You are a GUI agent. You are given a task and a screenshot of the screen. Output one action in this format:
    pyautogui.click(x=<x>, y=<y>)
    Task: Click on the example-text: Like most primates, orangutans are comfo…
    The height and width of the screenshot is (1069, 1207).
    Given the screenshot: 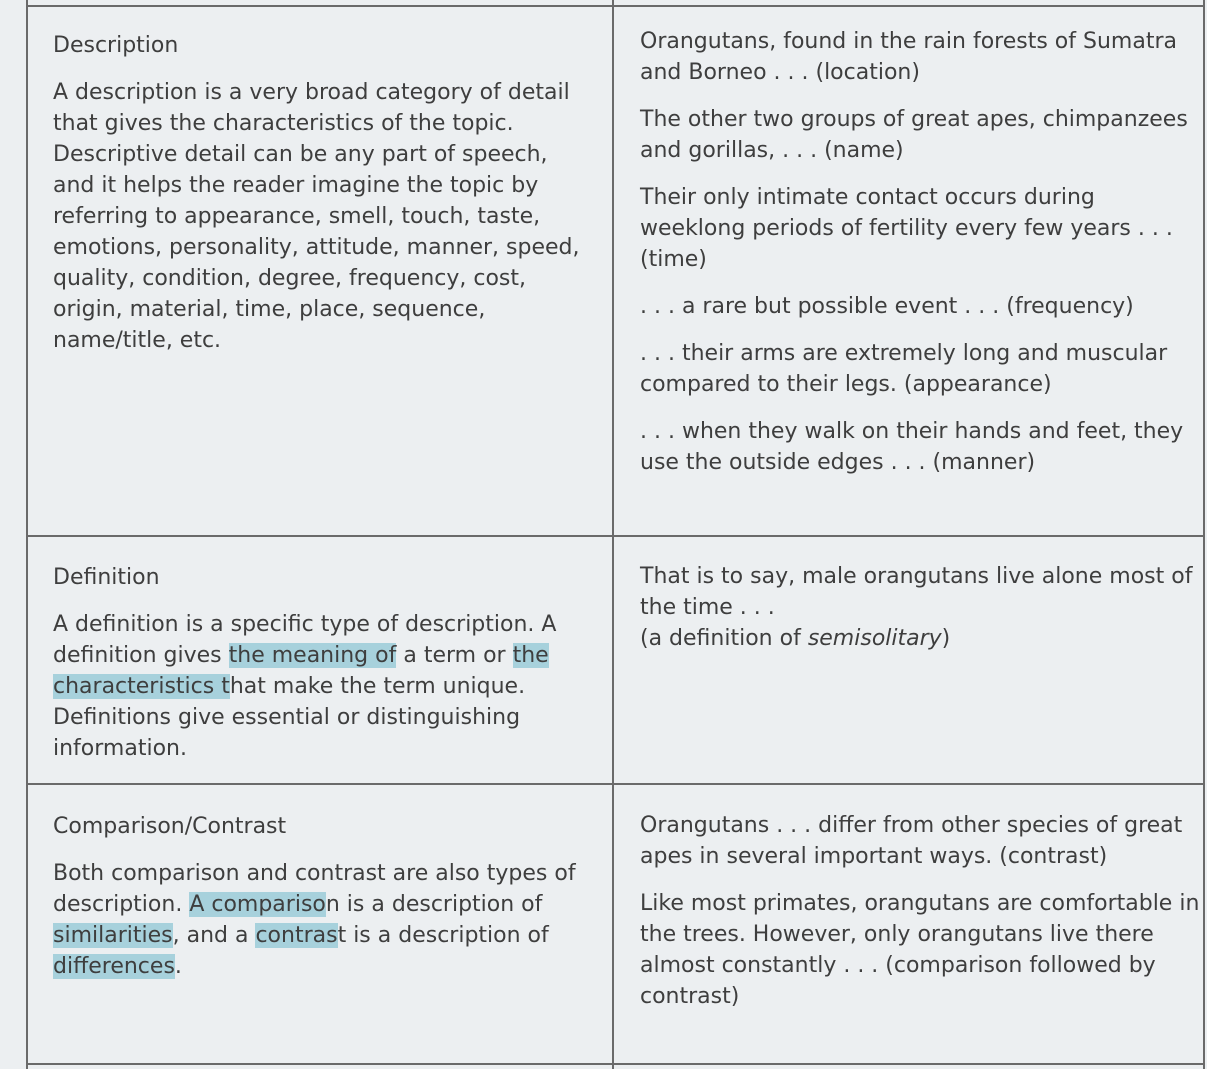 What is the action you would take?
    pyautogui.click(x=920, y=950)
    